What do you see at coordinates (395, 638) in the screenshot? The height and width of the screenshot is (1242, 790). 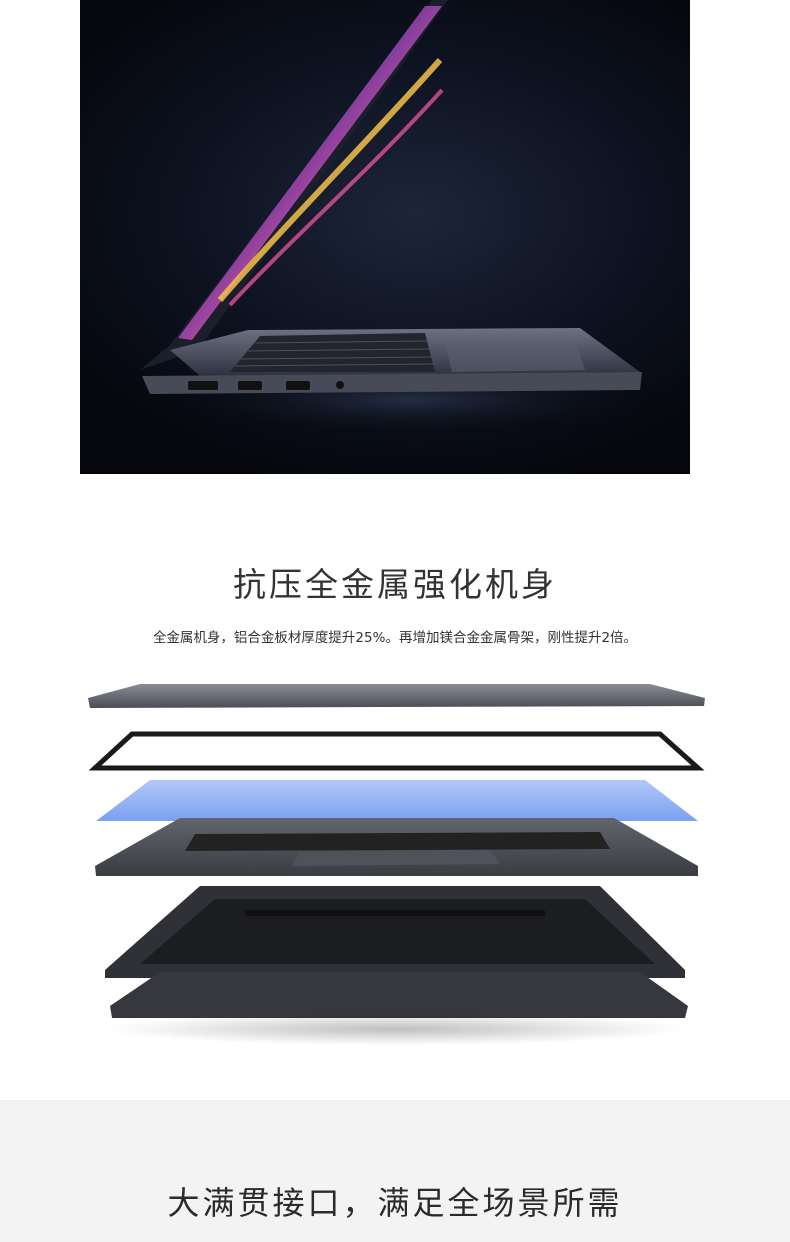 I see `strength-description: 全金属机身，铝合金板材厚度提升25%。再增加镁合金金属骨架，刚性提升2倍。` at bounding box center [395, 638].